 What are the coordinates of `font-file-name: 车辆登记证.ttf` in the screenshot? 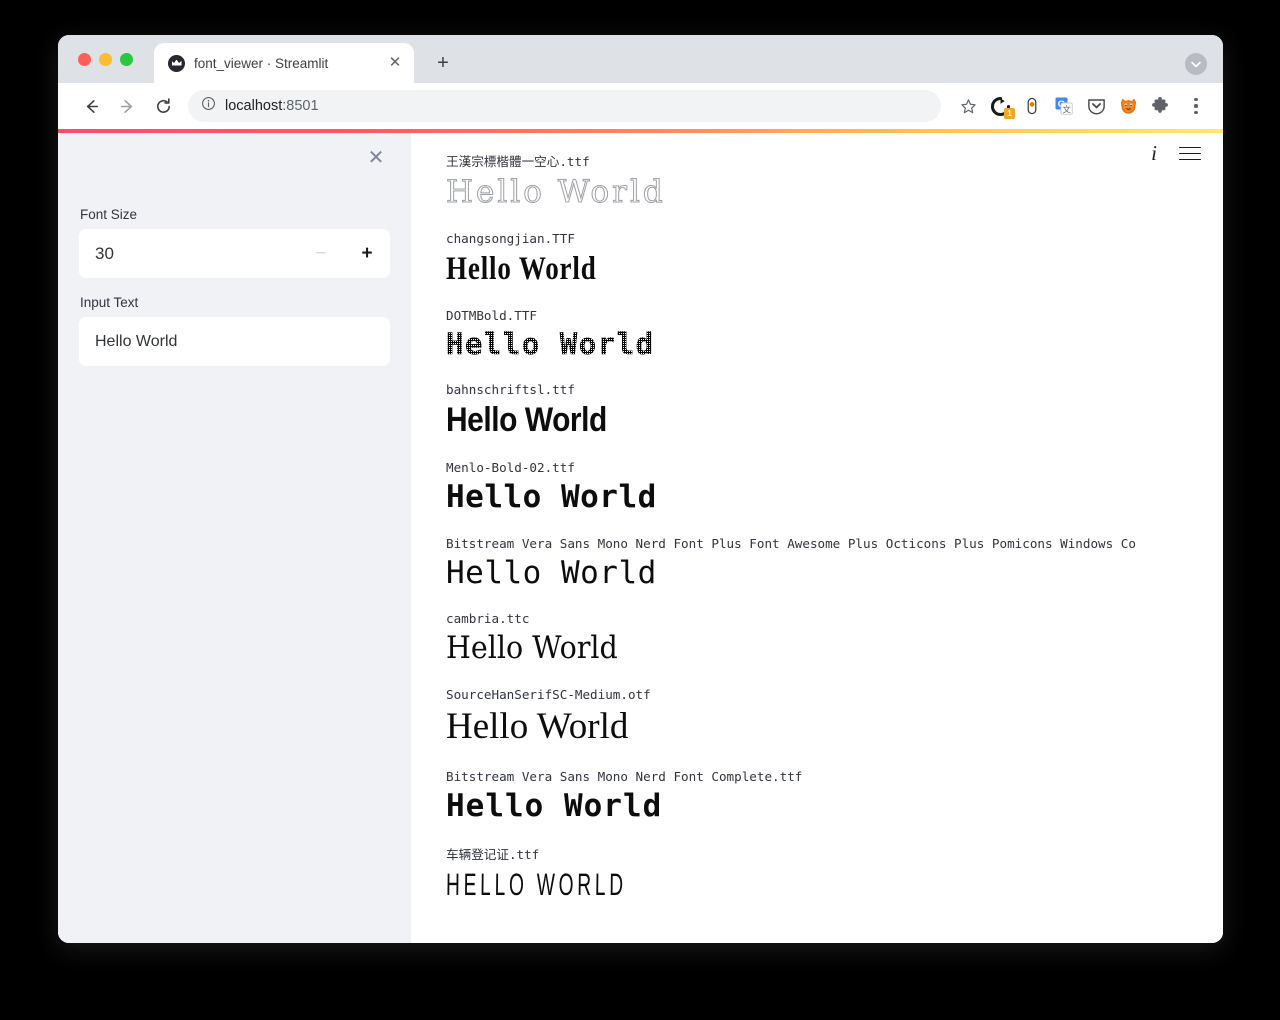 It's located at (493, 855).